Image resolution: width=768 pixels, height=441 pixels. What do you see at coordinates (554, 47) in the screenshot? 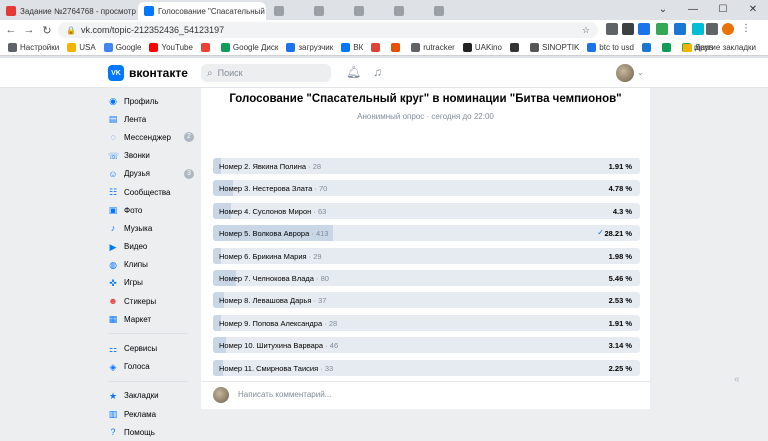
I see `bookmark-item: SINOPTIK` at bounding box center [554, 47].